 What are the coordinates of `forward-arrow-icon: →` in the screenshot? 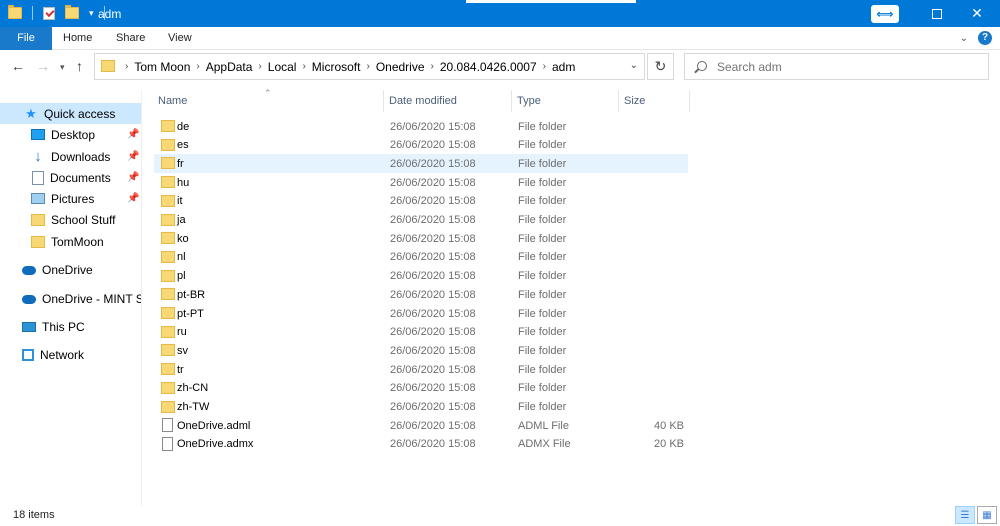 It's located at (43, 66).